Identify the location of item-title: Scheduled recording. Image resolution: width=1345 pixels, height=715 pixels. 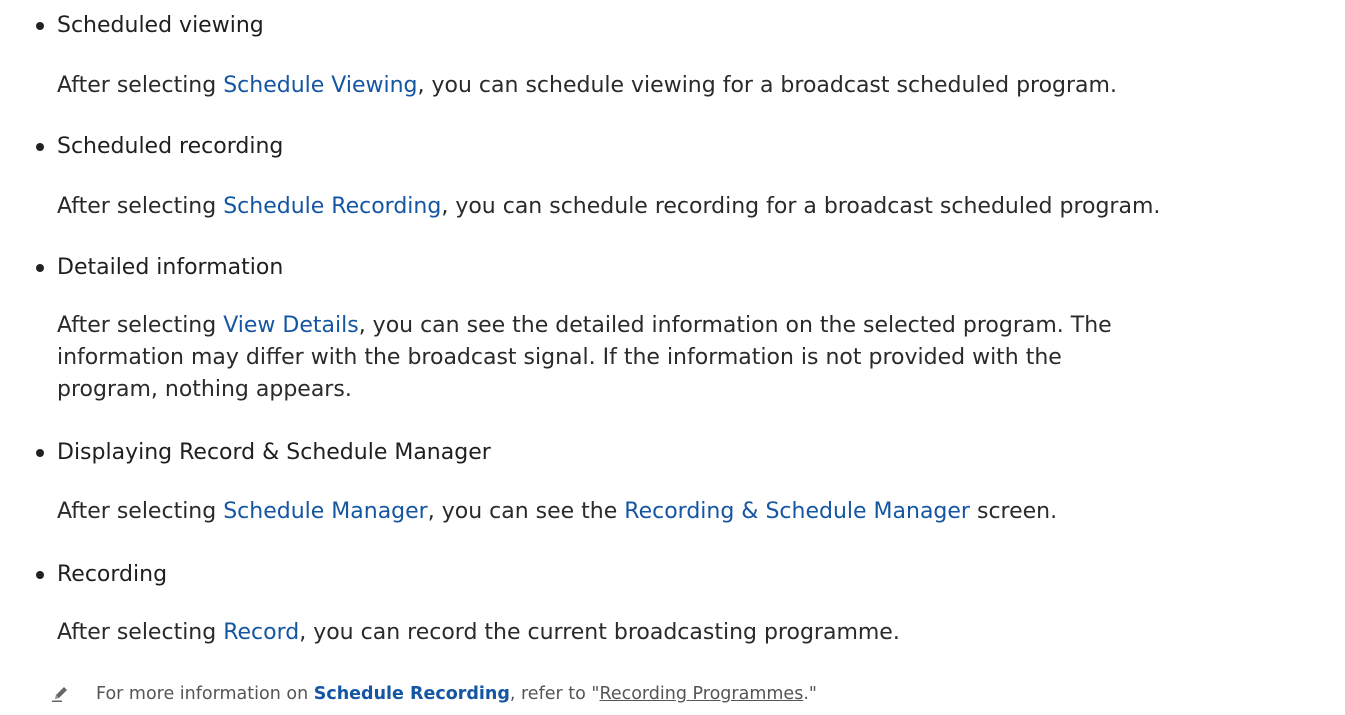
(170, 146).